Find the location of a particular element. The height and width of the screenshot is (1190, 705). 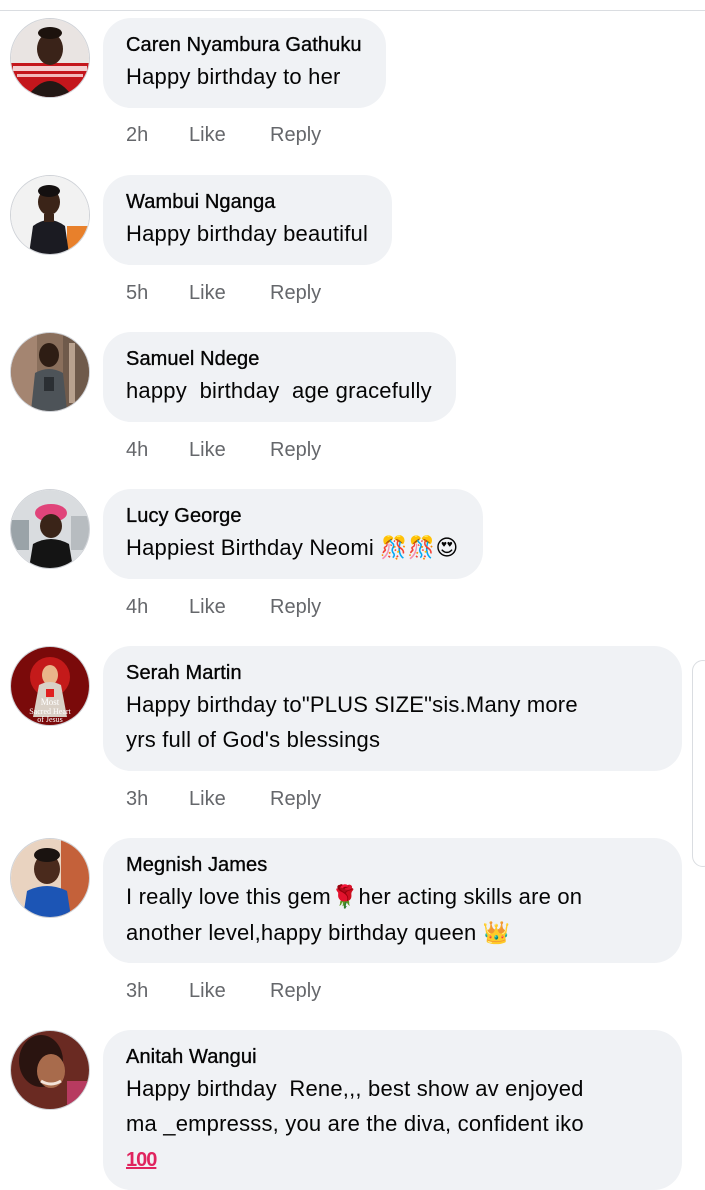

comment-text-content: her acting skills are on is located at coordinates (470, 896).